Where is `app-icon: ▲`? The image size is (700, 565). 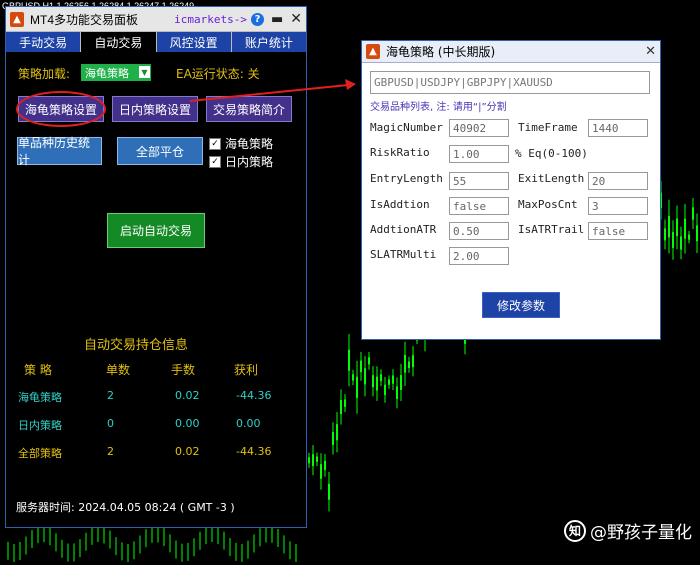 app-icon: ▲ is located at coordinates (373, 51).